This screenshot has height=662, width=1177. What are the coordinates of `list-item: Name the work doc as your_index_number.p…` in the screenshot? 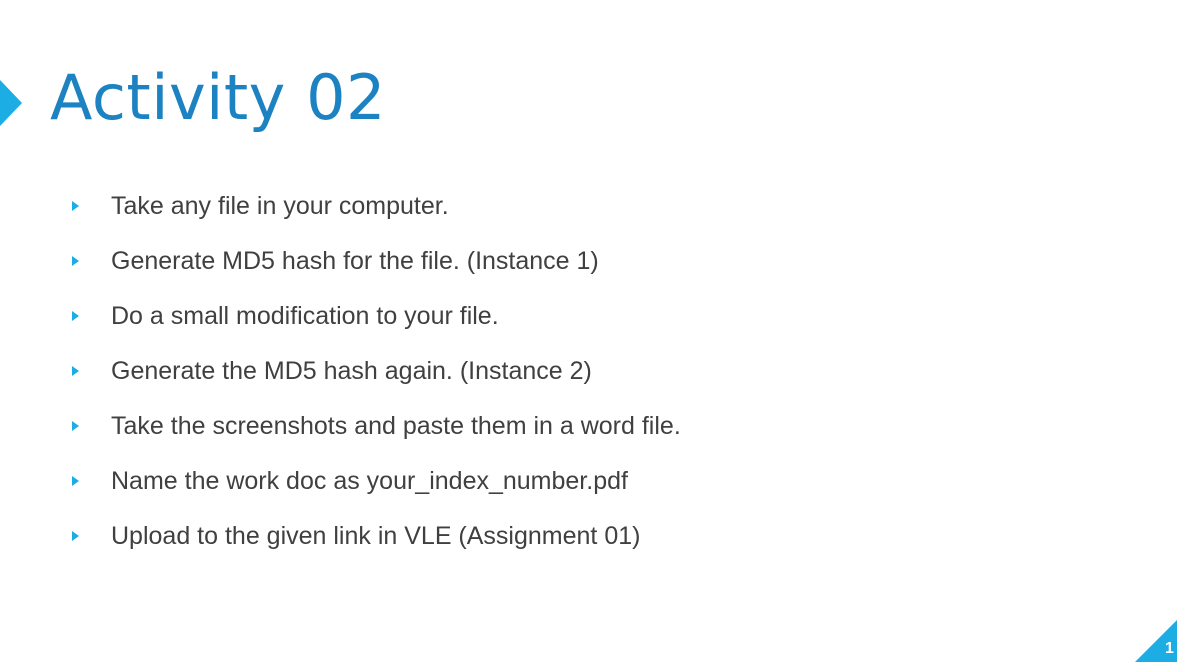 It's located at (350, 492).